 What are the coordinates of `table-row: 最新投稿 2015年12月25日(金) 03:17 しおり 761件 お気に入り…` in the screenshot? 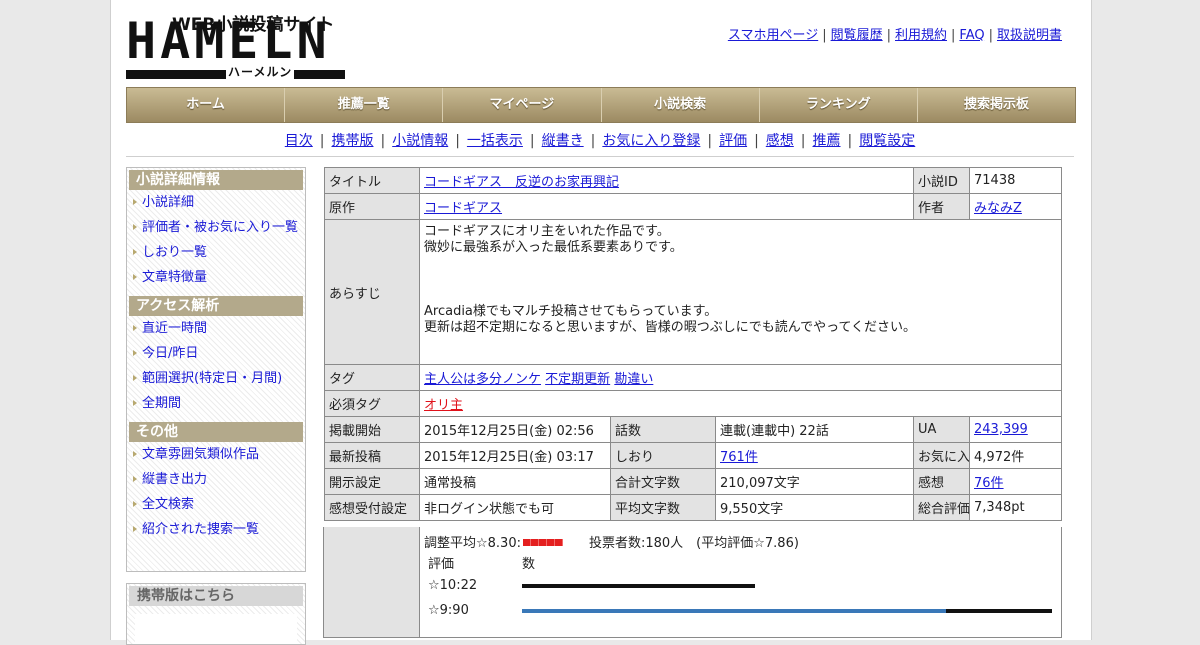 It's located at (693, 455).